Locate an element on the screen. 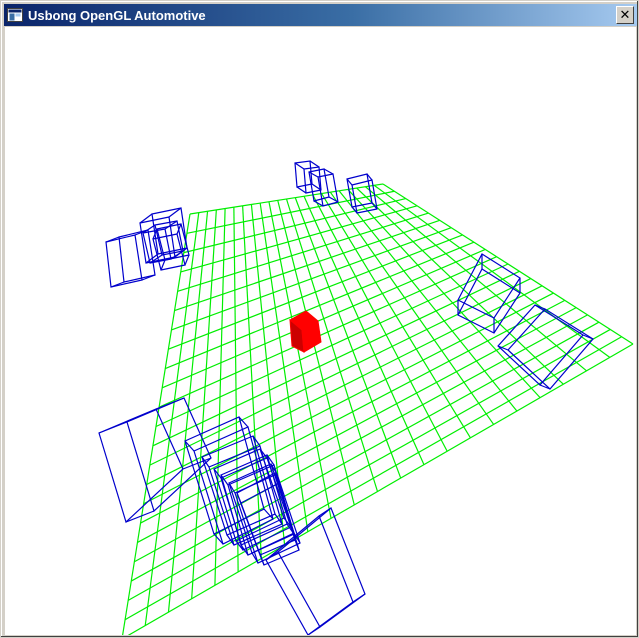 This screenshot has height=638, width=639. app-window-icon is located at coordinates (15, 15).